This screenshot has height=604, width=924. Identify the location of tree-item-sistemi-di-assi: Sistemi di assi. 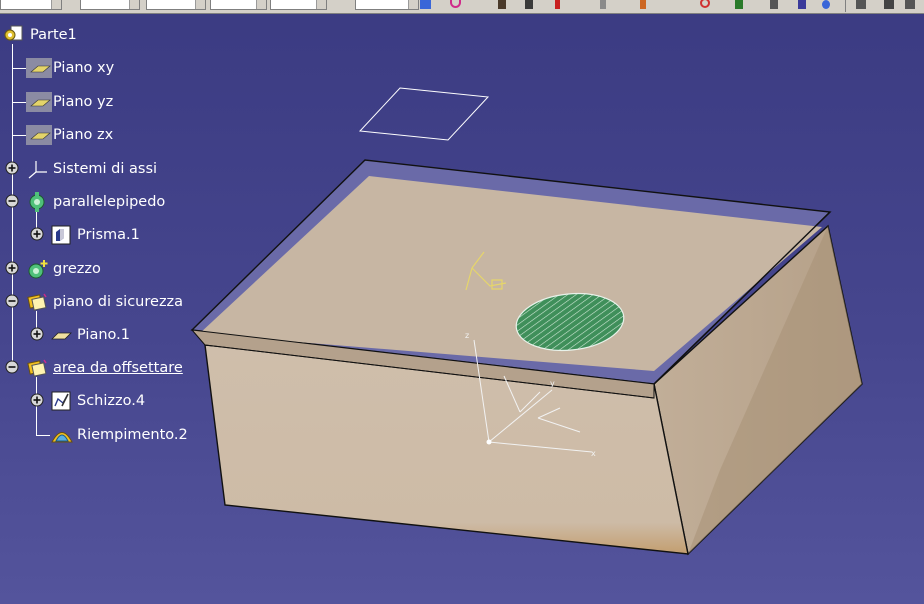
(92, 169).